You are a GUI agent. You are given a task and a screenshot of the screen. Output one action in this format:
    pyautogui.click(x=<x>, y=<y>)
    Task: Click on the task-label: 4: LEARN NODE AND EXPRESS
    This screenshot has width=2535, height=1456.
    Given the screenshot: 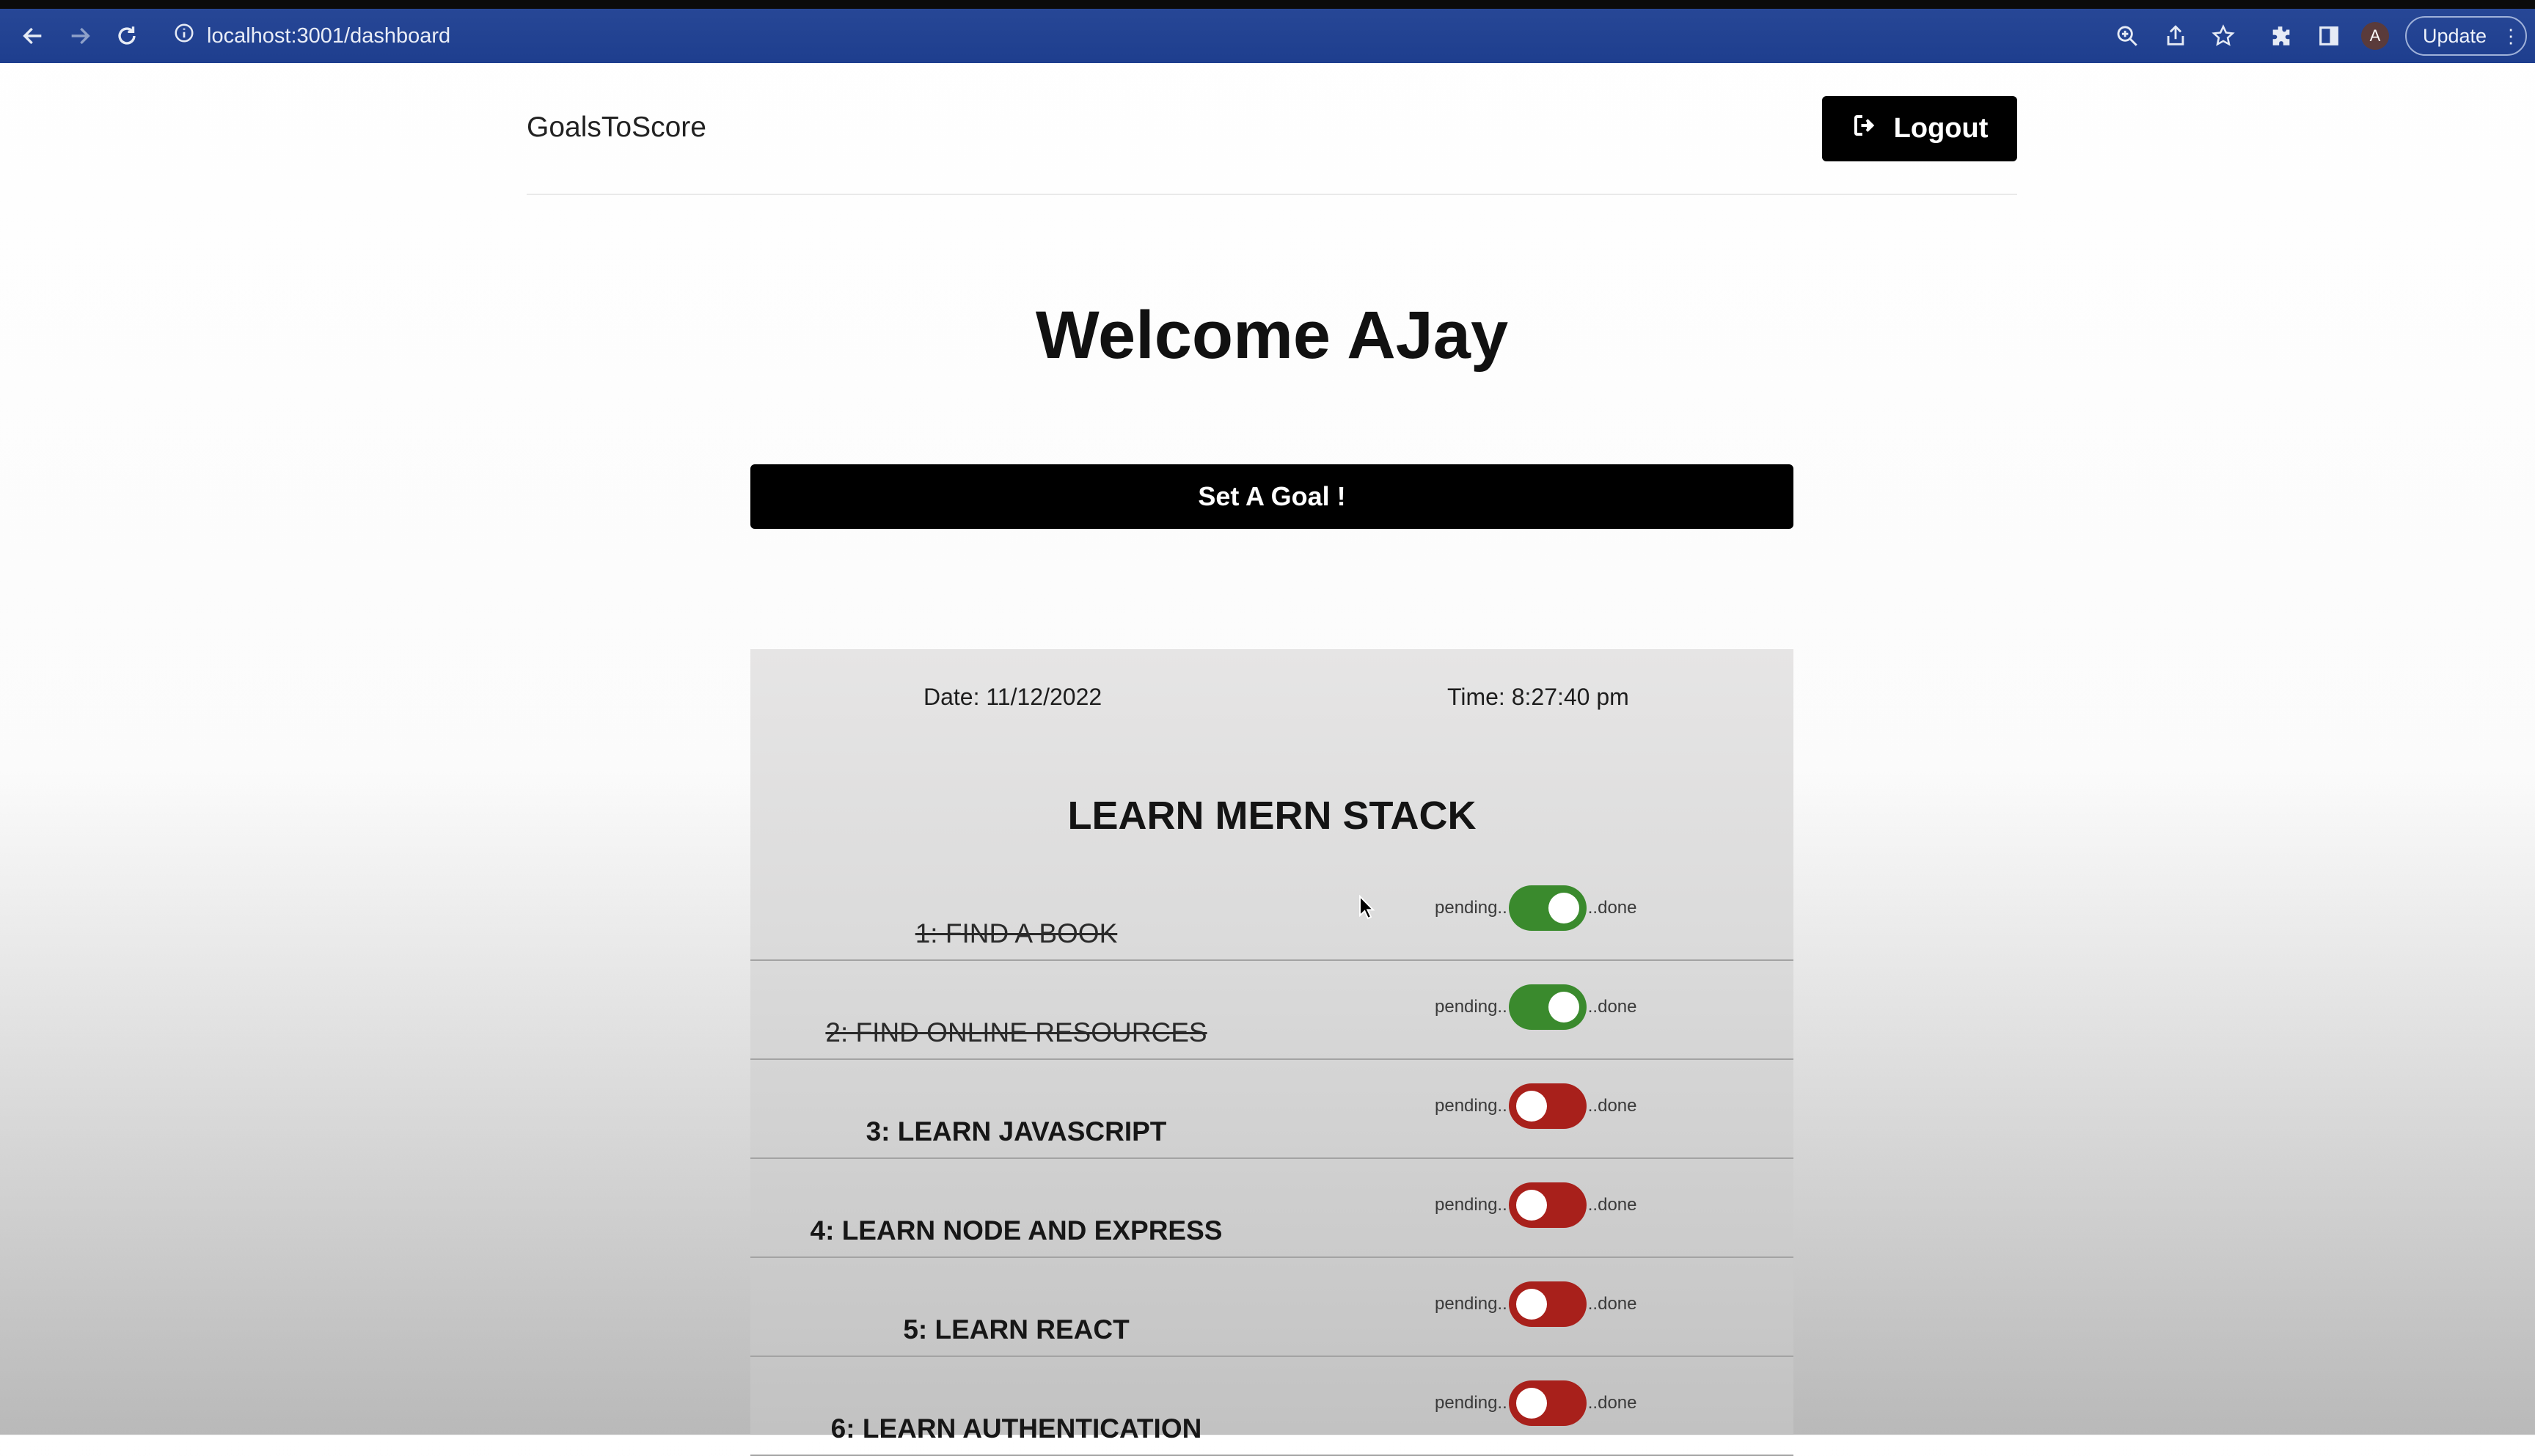 What is the action you would take?
    pyautogui.click(x=1016, y=1230)
    